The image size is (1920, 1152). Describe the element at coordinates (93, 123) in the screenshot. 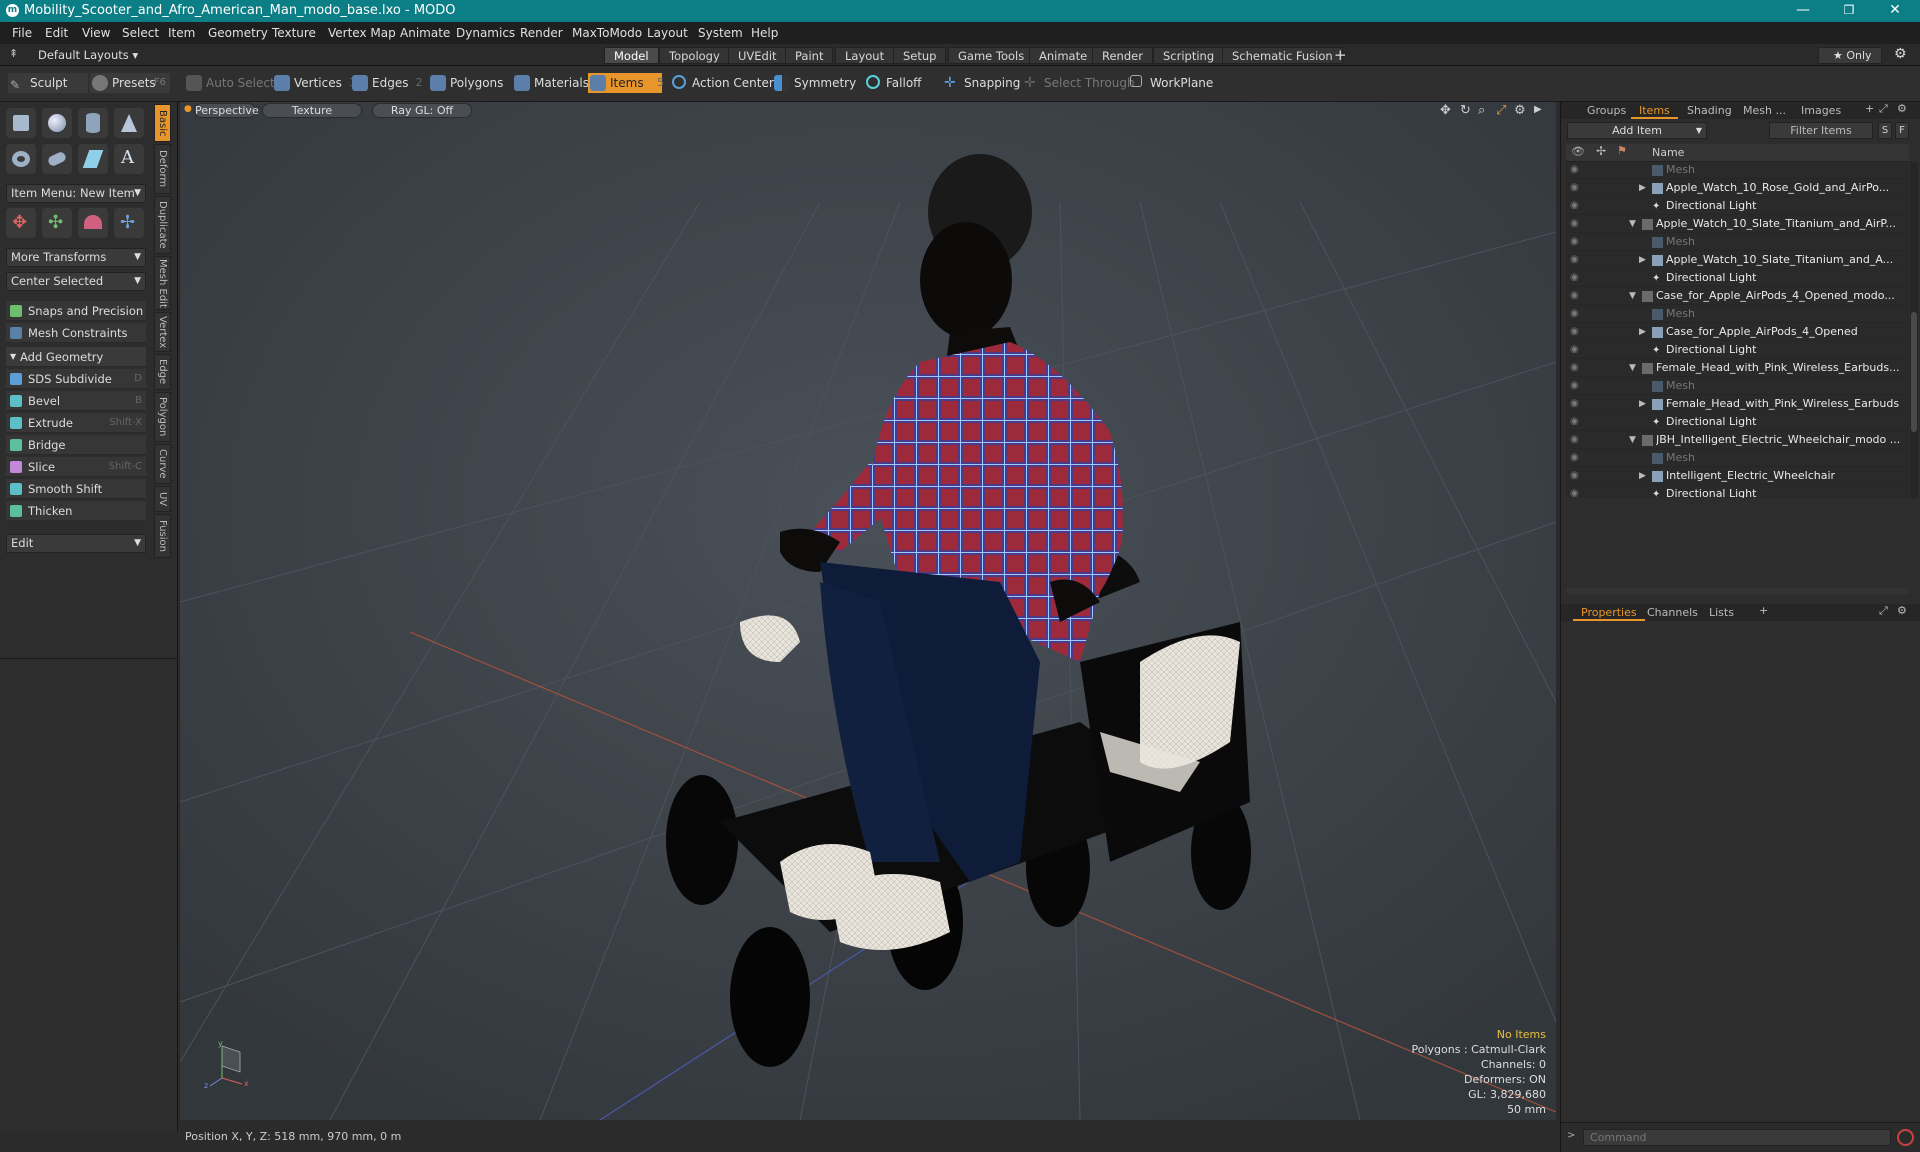

I see `cylinder-primitive-button` at that location.